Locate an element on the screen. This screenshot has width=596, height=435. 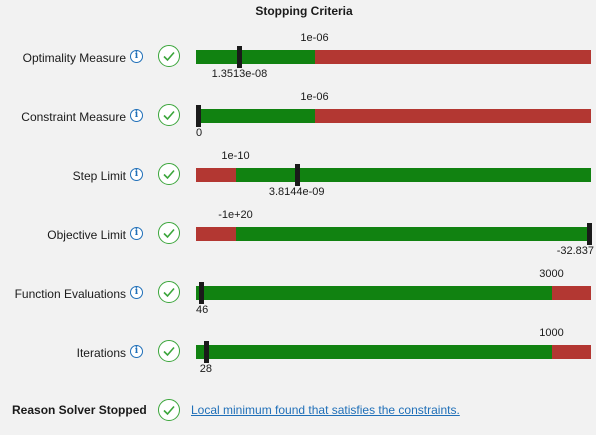
criterion-label: Optimality Measure is located at coordinates (74, 58).